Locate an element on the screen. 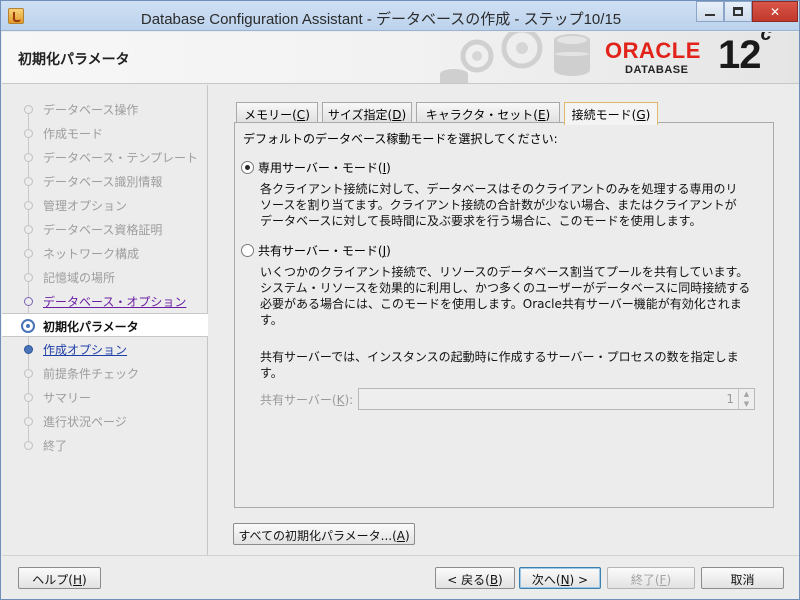 The height and width of the screenshot is (600, 800). shared-server-label: 共有サーバー・モード(J) is located at coordinates (324, 251).